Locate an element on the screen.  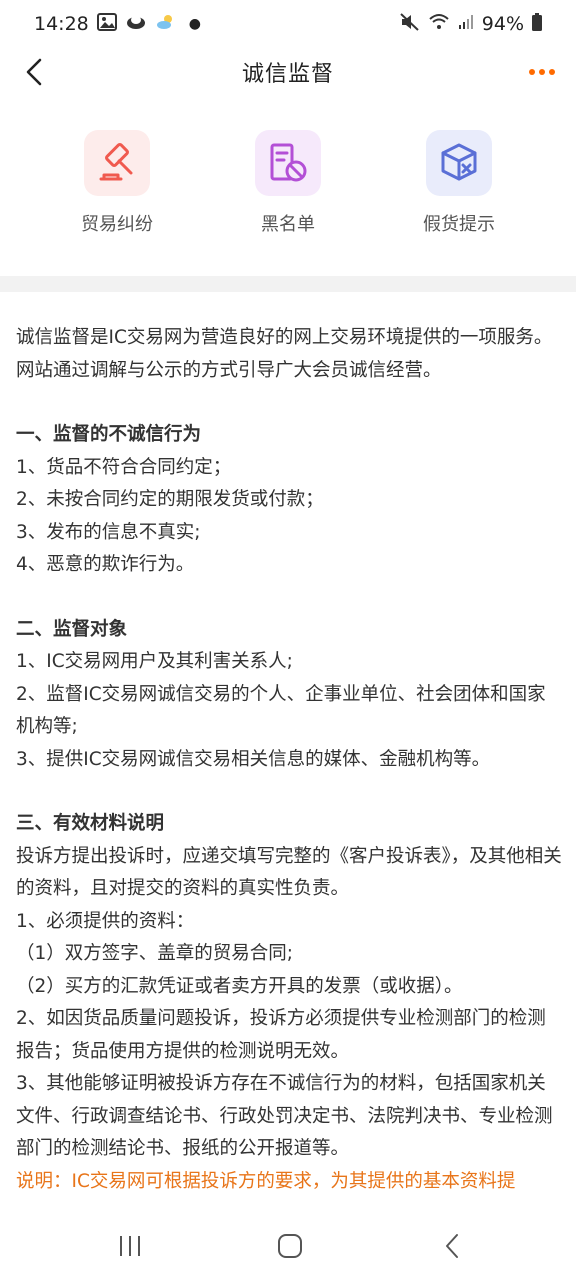
list-item: （1）双方签字、盖章的贸易合同; is located at coordinates (155, 953).